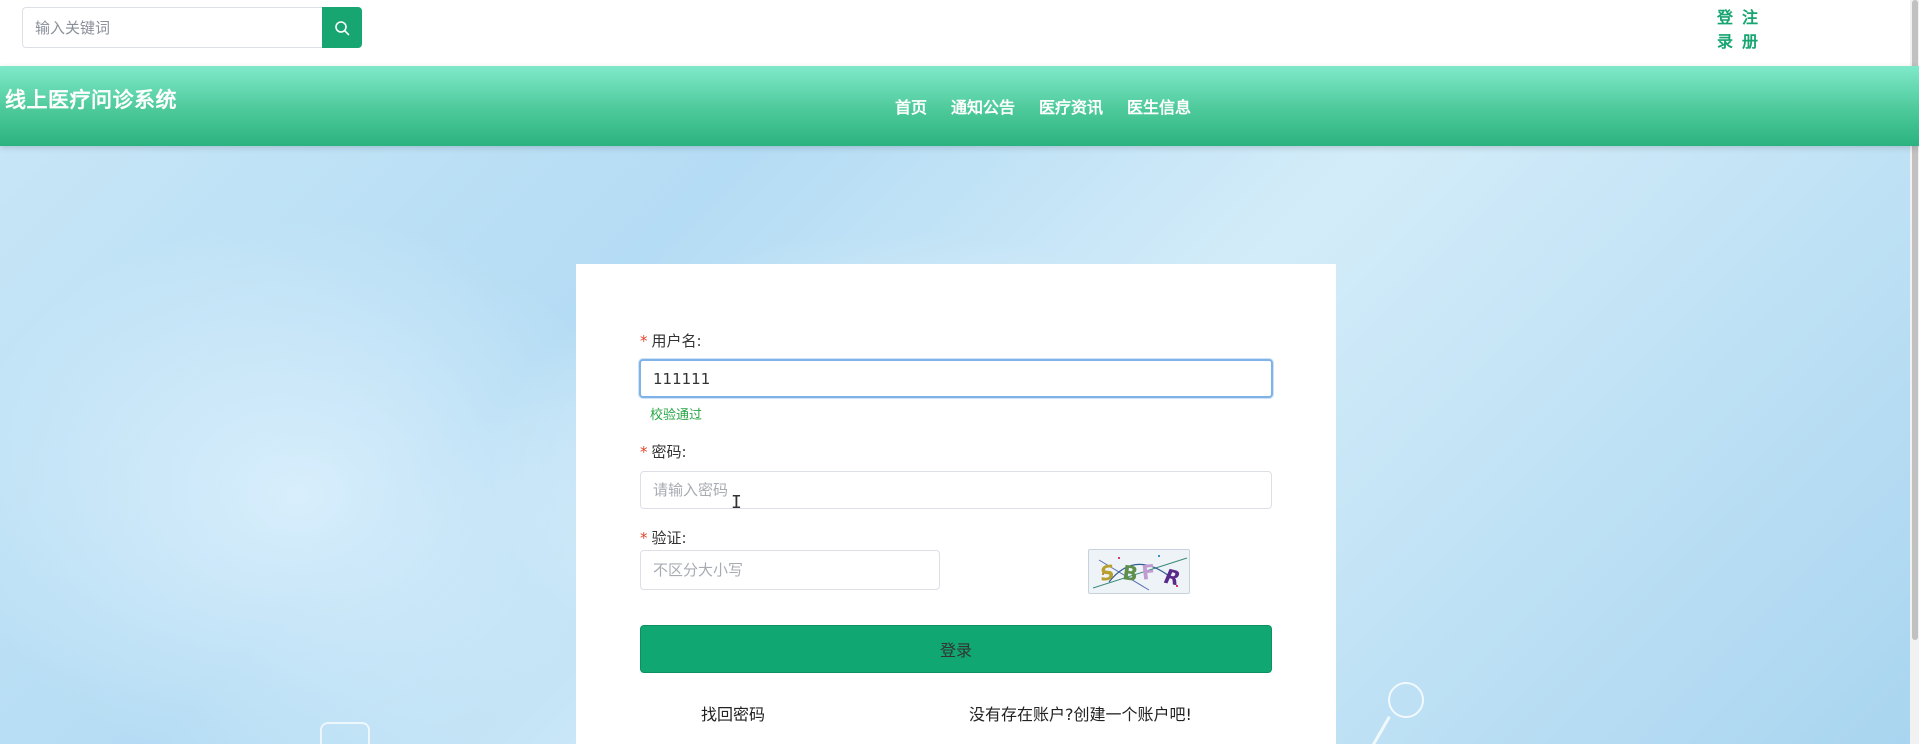  I want to click on site-title: 线上医疗问诊系统, so click(91, 100).